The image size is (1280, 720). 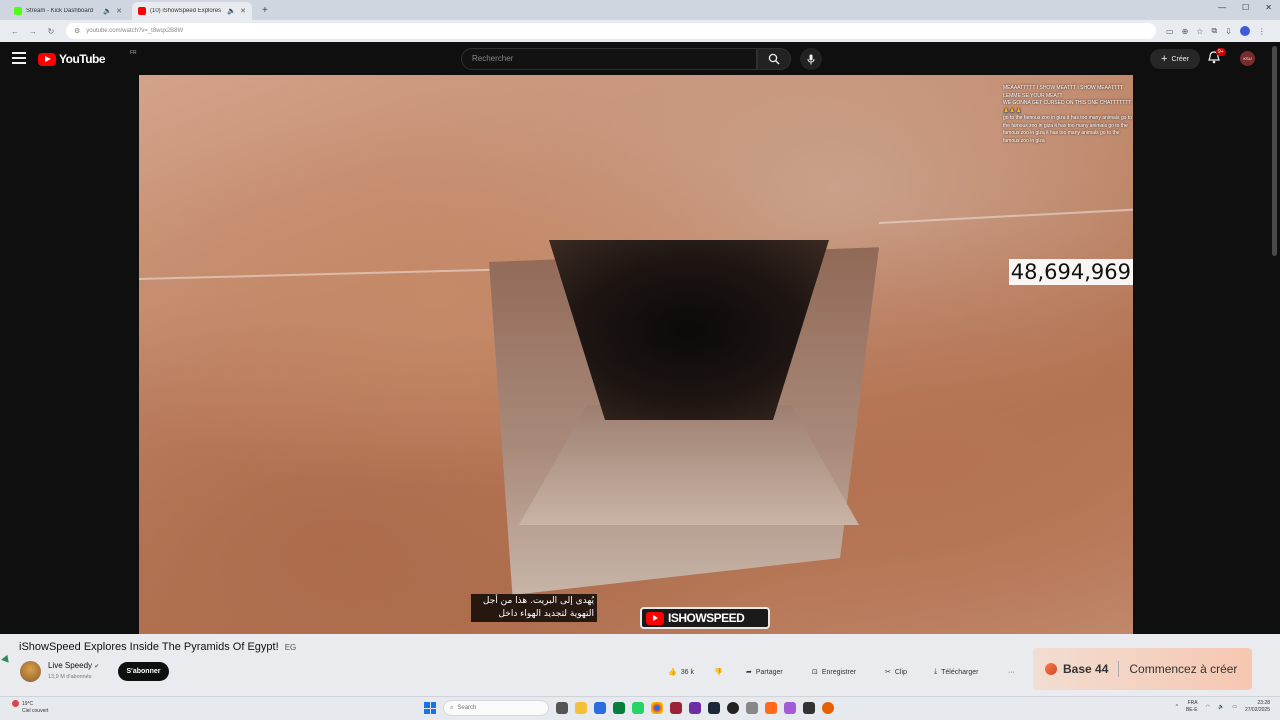 I want to click on close-window-icon: ✕, so click(x=1268, y=7).